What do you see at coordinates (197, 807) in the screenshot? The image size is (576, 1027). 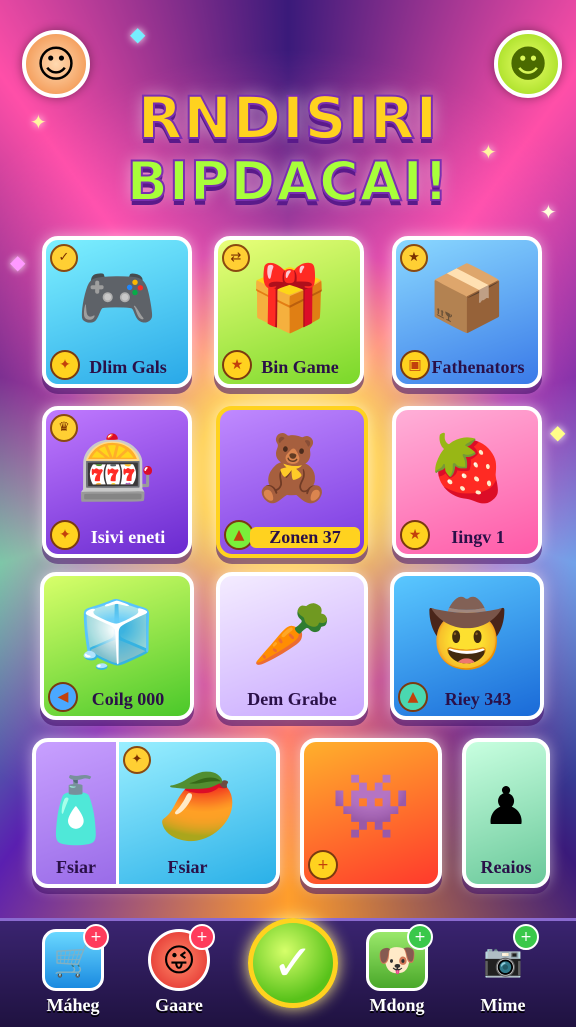 I see `mango-sword-icon: 🥭` at bounding box center [197, 807].